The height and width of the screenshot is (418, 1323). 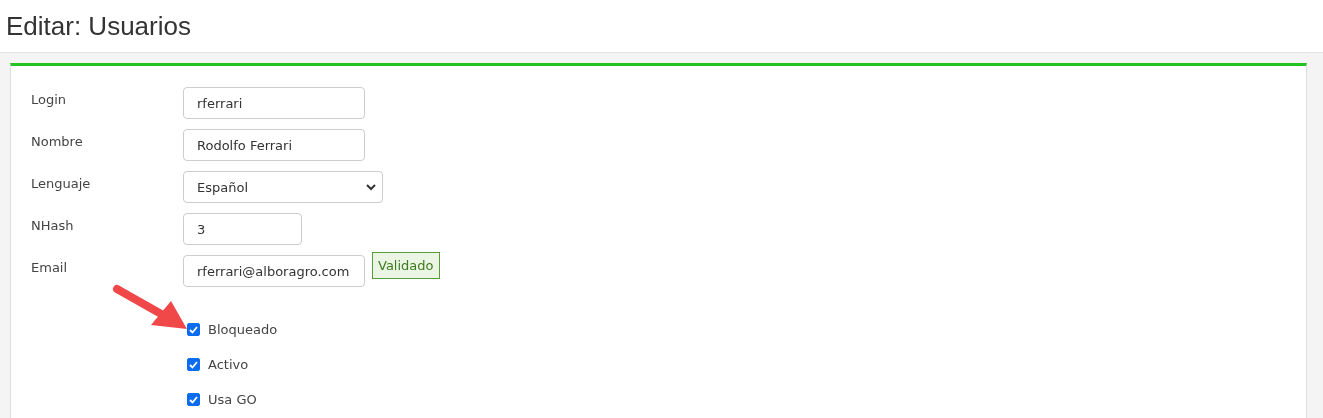 What do you see at coordinates (406, 265) in the screenshot?
I see `validated-badge: Validado` at bounding box center [406, 265].